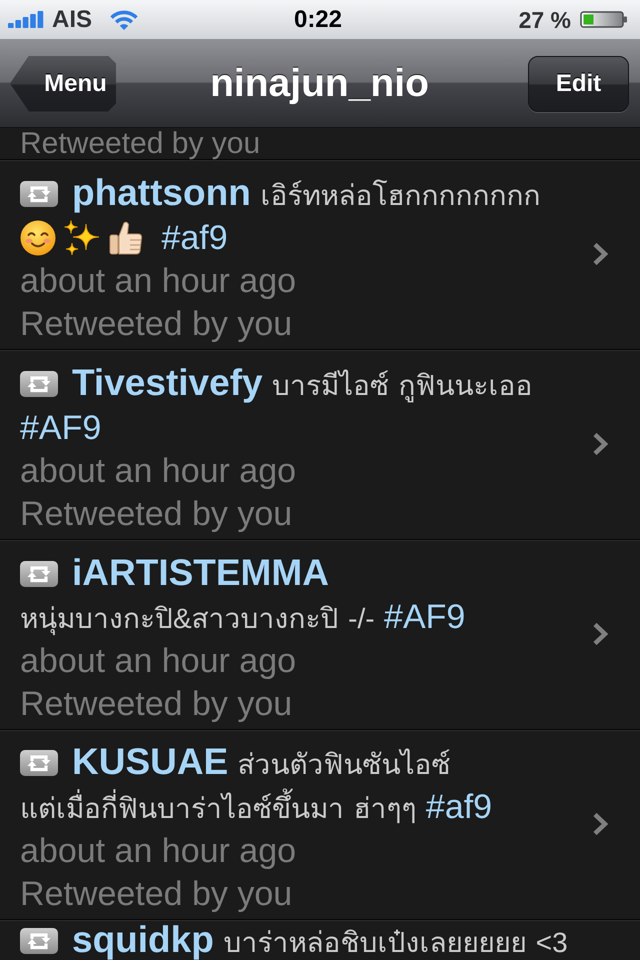  I want to click on back-button: Menu, so click(63, 84).